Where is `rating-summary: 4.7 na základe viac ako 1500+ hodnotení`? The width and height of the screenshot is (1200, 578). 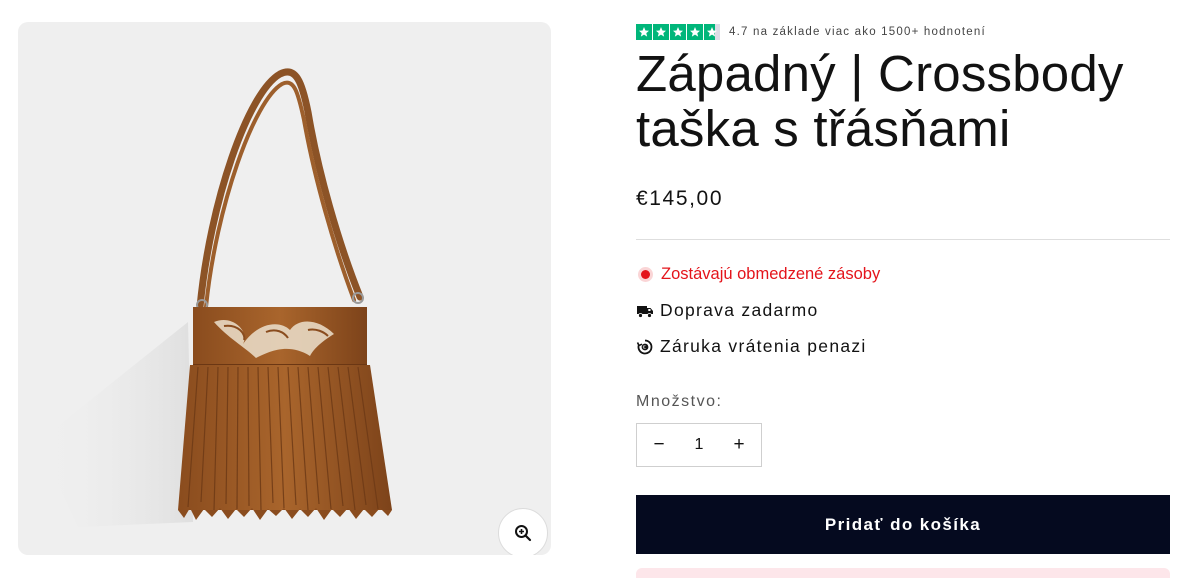 rating-summary: 4.7 na základe viac ako 1500+ hodnotení is located at coordinates (811, 32).